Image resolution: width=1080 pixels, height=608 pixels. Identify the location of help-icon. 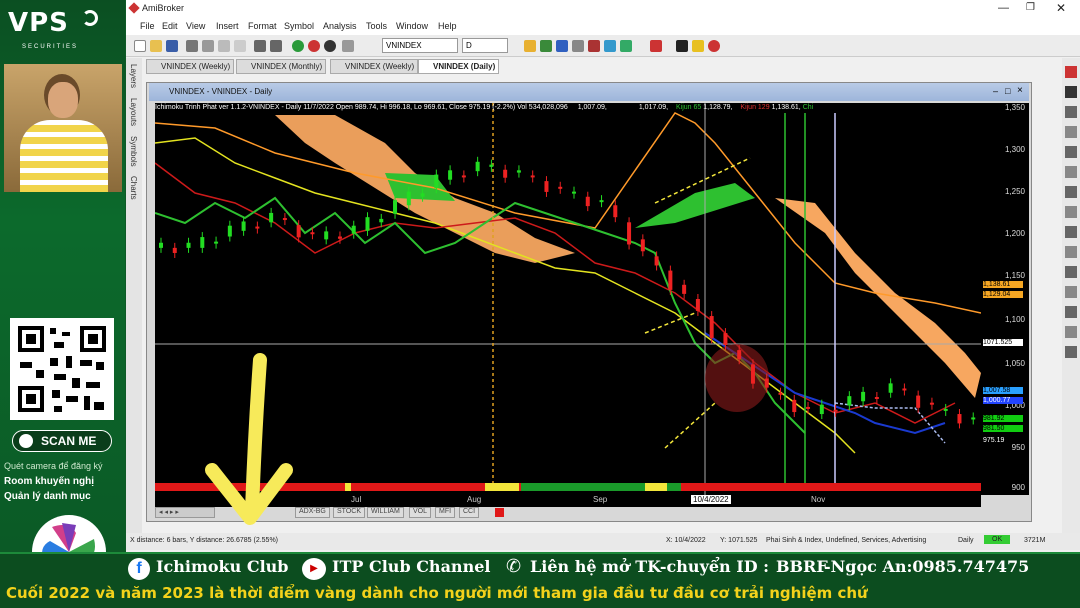
(714, 46).